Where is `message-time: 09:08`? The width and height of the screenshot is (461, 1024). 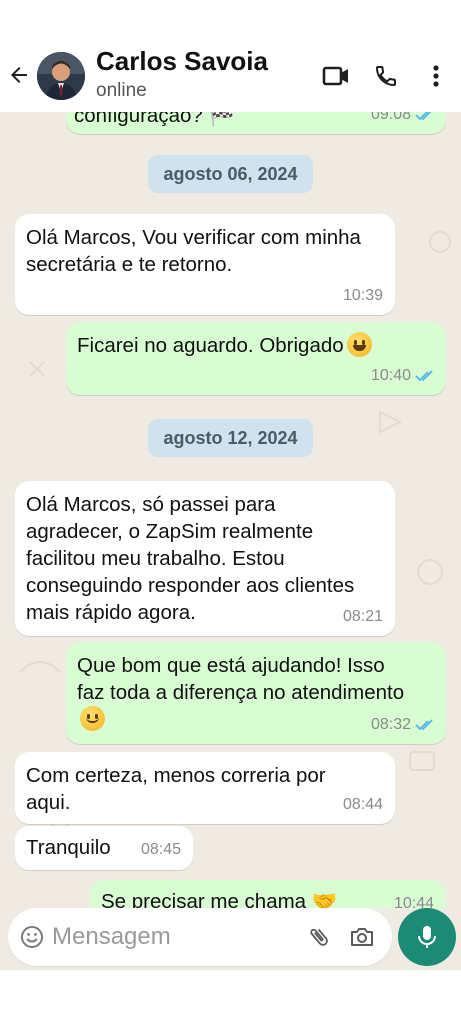 message-time: 09:08 is located at coordinates (390, 117).